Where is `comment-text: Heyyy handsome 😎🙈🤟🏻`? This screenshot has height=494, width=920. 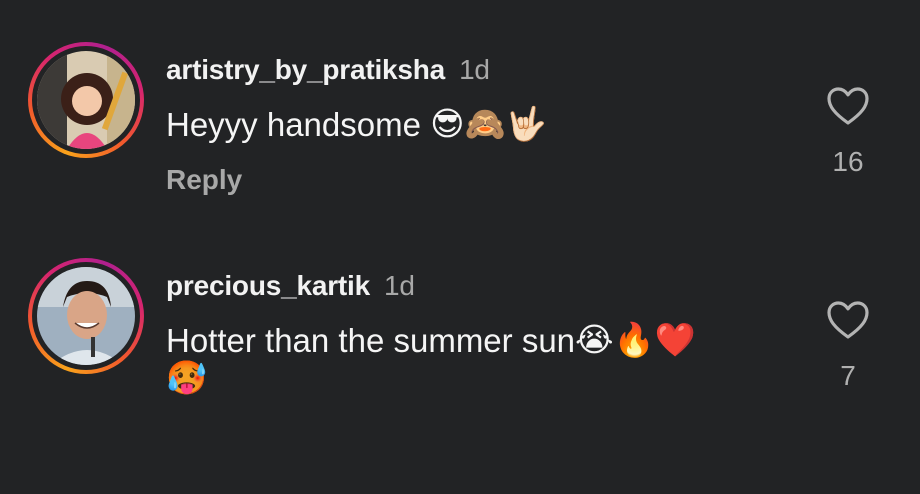
comment-text: Heyyy handsome 😎🙈🤟🏻 is located at coordinates (356, 126).